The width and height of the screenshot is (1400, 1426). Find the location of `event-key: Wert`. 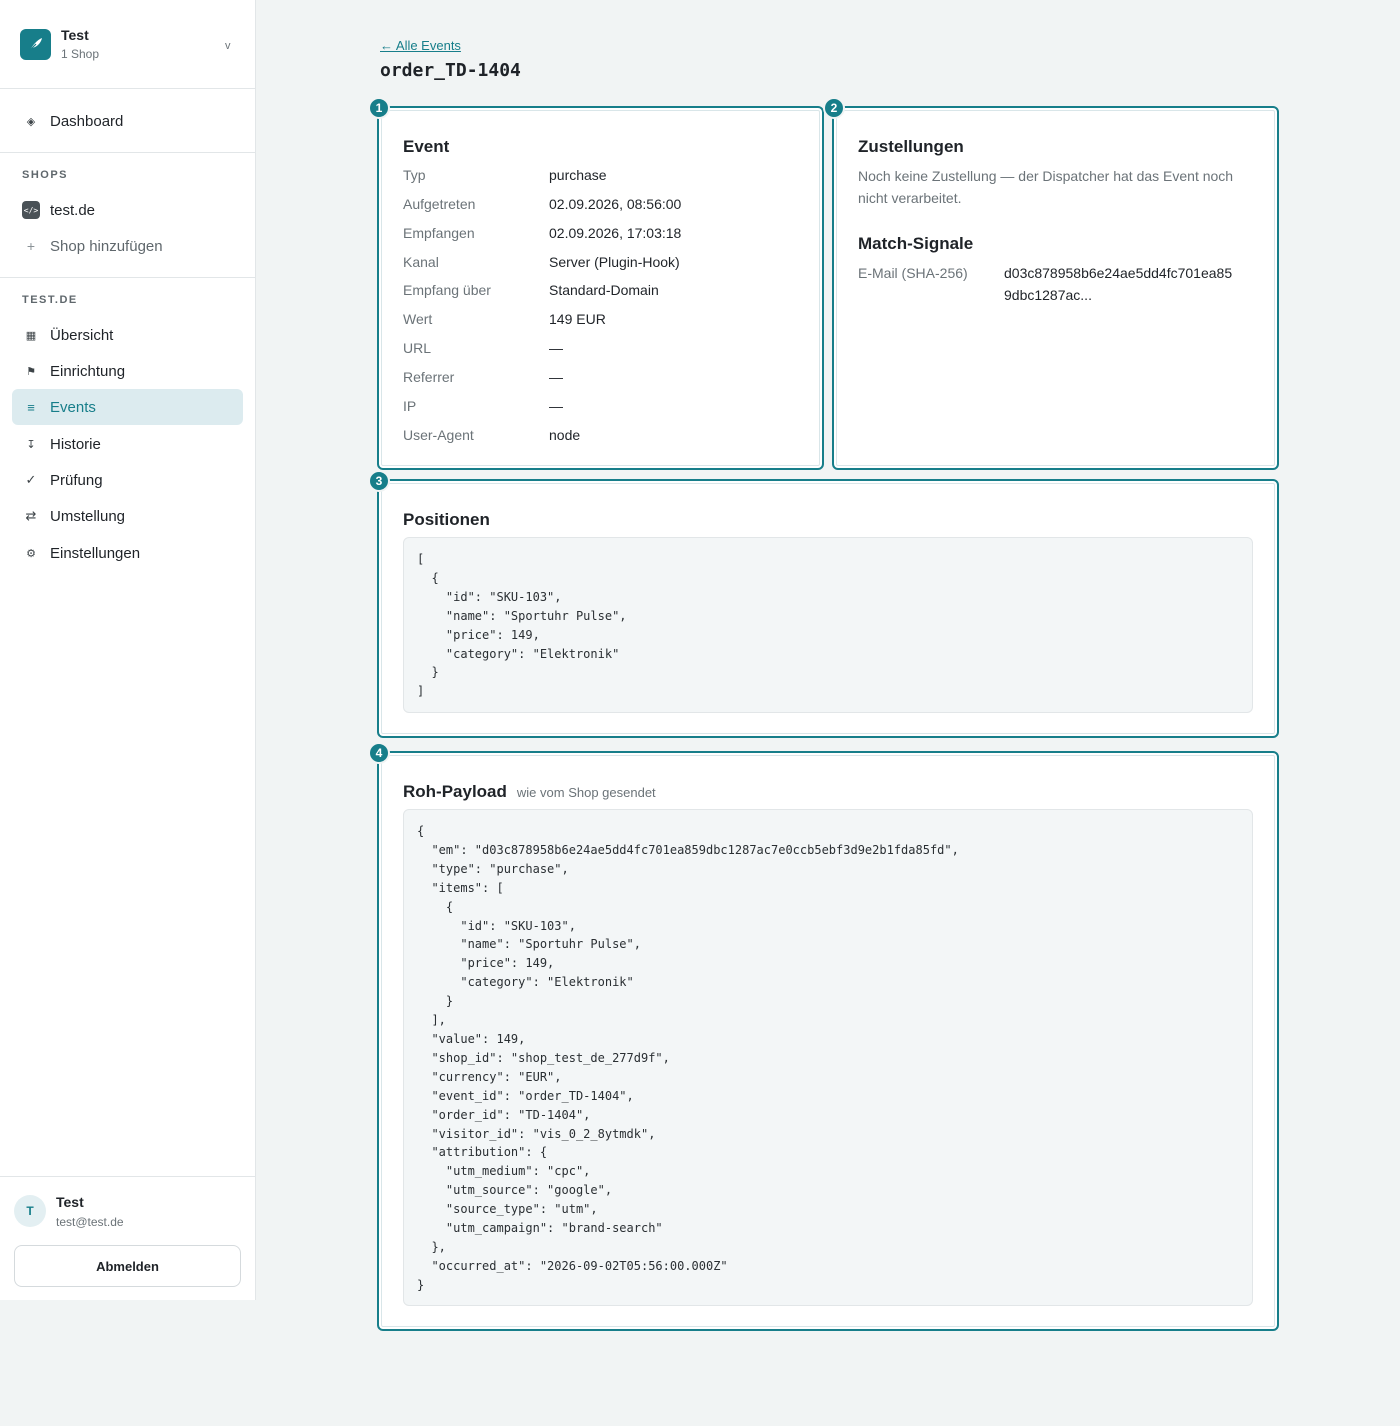

event-key: Wert is located at coordinates (418, 319).